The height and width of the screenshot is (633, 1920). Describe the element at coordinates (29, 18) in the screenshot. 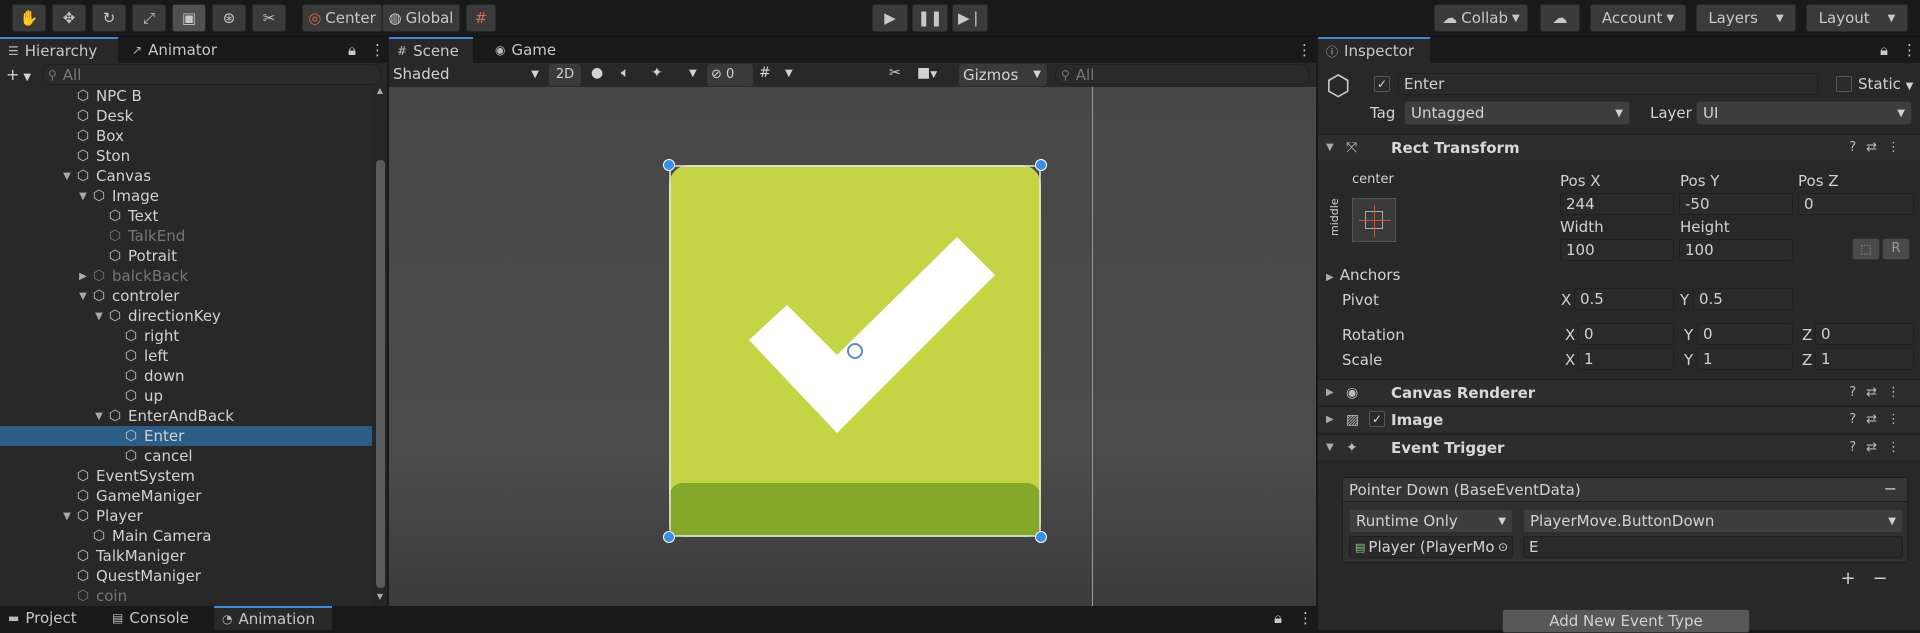

I see `hand-tool-icon: ✋` at that location.